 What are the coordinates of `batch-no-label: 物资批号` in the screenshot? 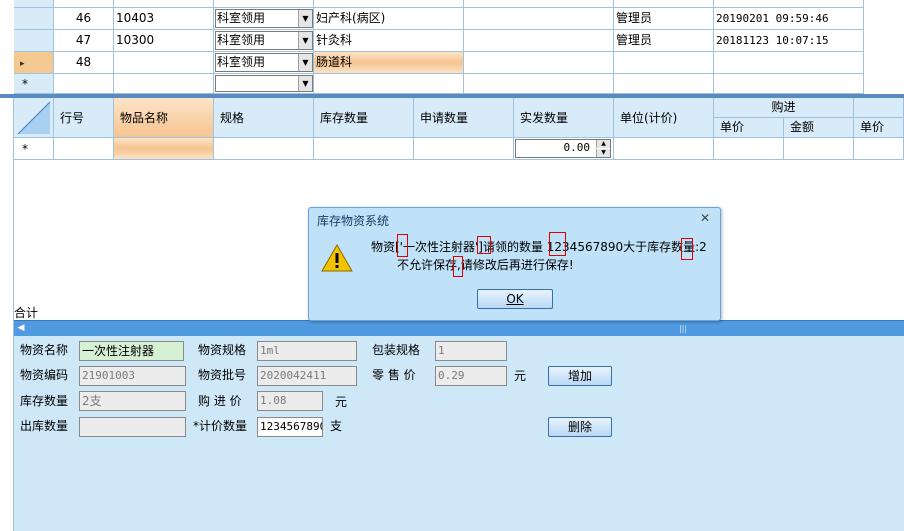 It's located at (222, 375).